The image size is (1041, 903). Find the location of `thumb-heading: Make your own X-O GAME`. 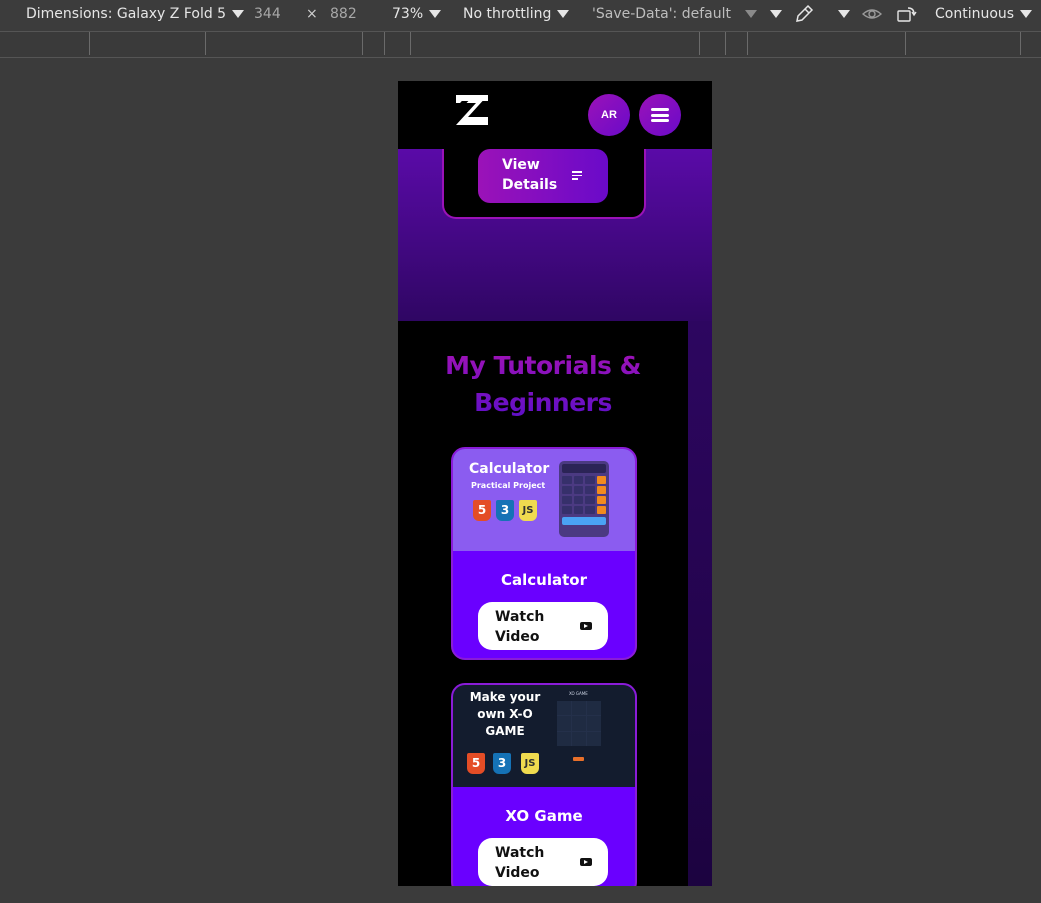

thumb-heading: Make your own X-O GAME is located at coordinates (505, 714).